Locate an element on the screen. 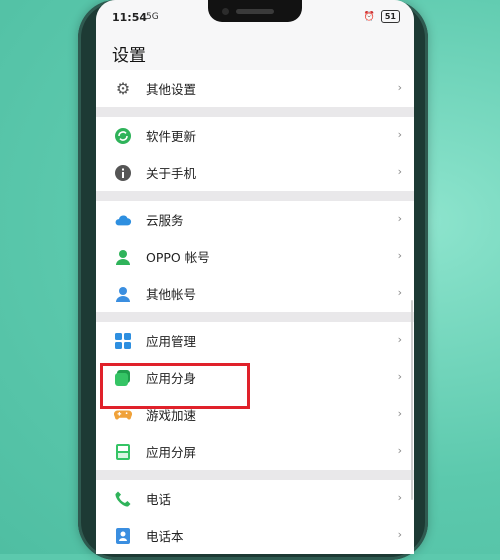 This screenshot has height=560, width=500. settings-item-contacts: 电话本 › is located at coordinates (255, 535).